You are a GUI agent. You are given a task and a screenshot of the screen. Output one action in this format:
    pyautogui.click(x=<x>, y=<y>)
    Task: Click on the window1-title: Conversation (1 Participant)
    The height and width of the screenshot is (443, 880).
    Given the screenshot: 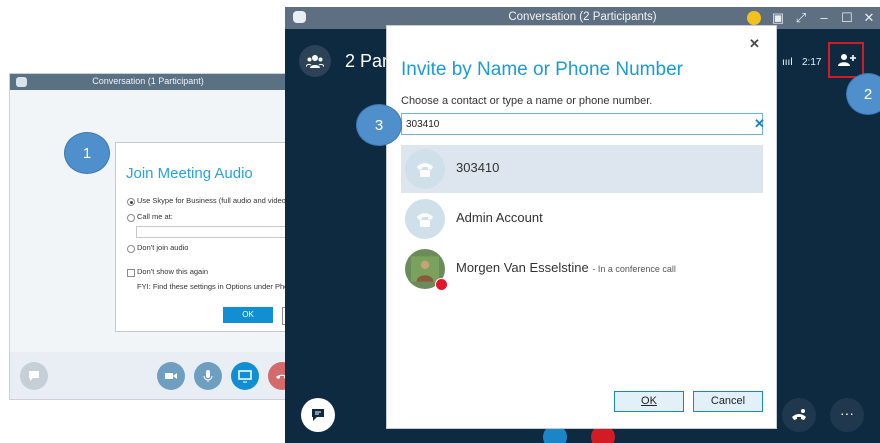 What is the action you would take?
    pyautogui.click(x=148, y=81)
    